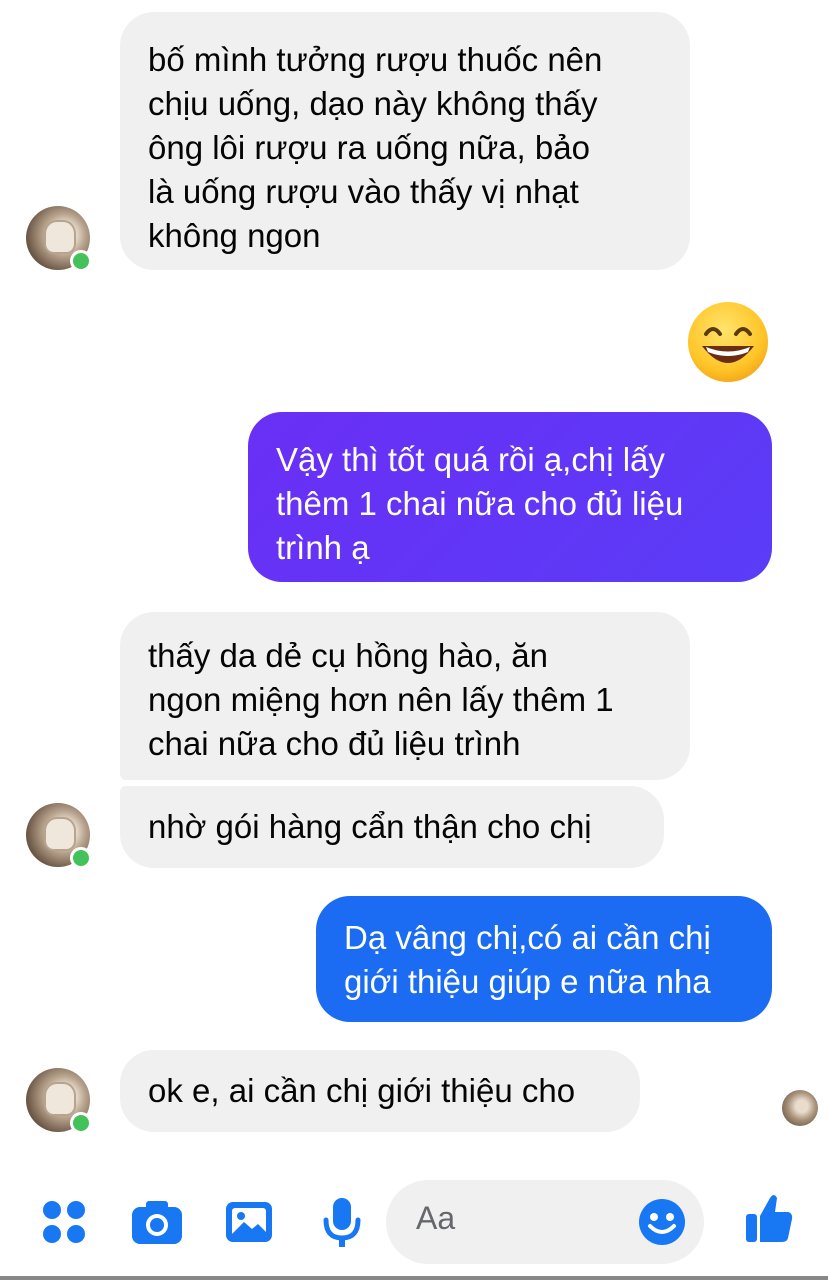  I want to click on like-icon, so click(769, 1219).